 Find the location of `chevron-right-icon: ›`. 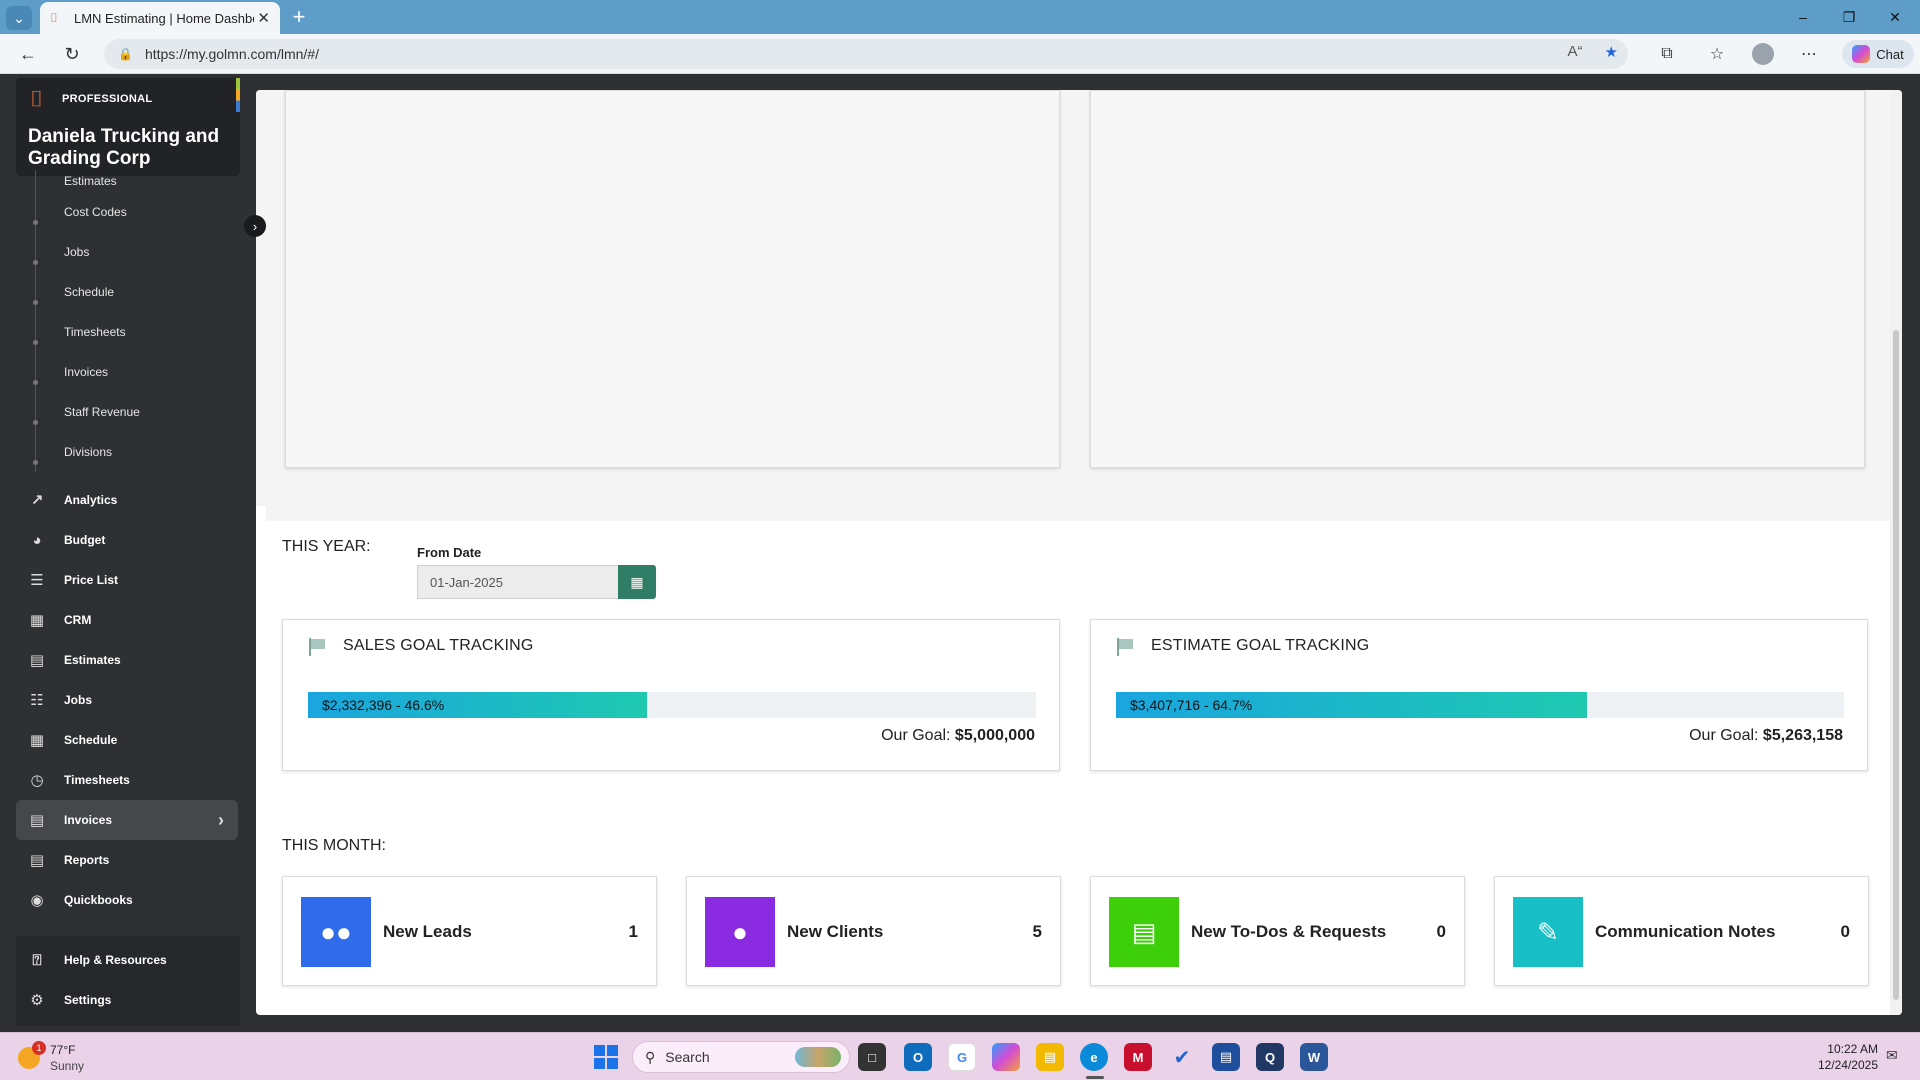

chevron-right-icon: › is located at coordinates (255, 226).